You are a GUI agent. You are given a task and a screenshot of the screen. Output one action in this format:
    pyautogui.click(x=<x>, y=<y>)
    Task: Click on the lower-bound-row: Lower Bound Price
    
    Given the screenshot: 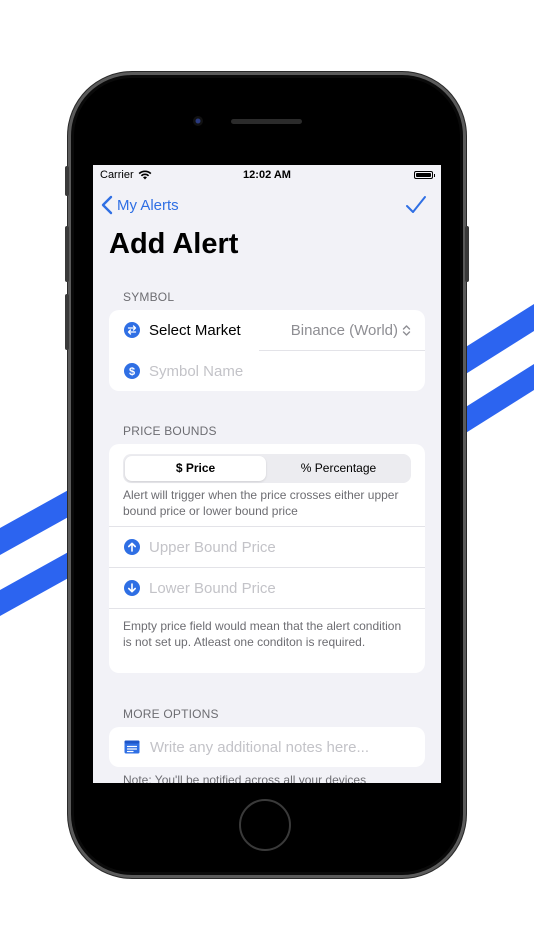 What is the action you would take?
    pyautogui.click(x=267, y=588)
    